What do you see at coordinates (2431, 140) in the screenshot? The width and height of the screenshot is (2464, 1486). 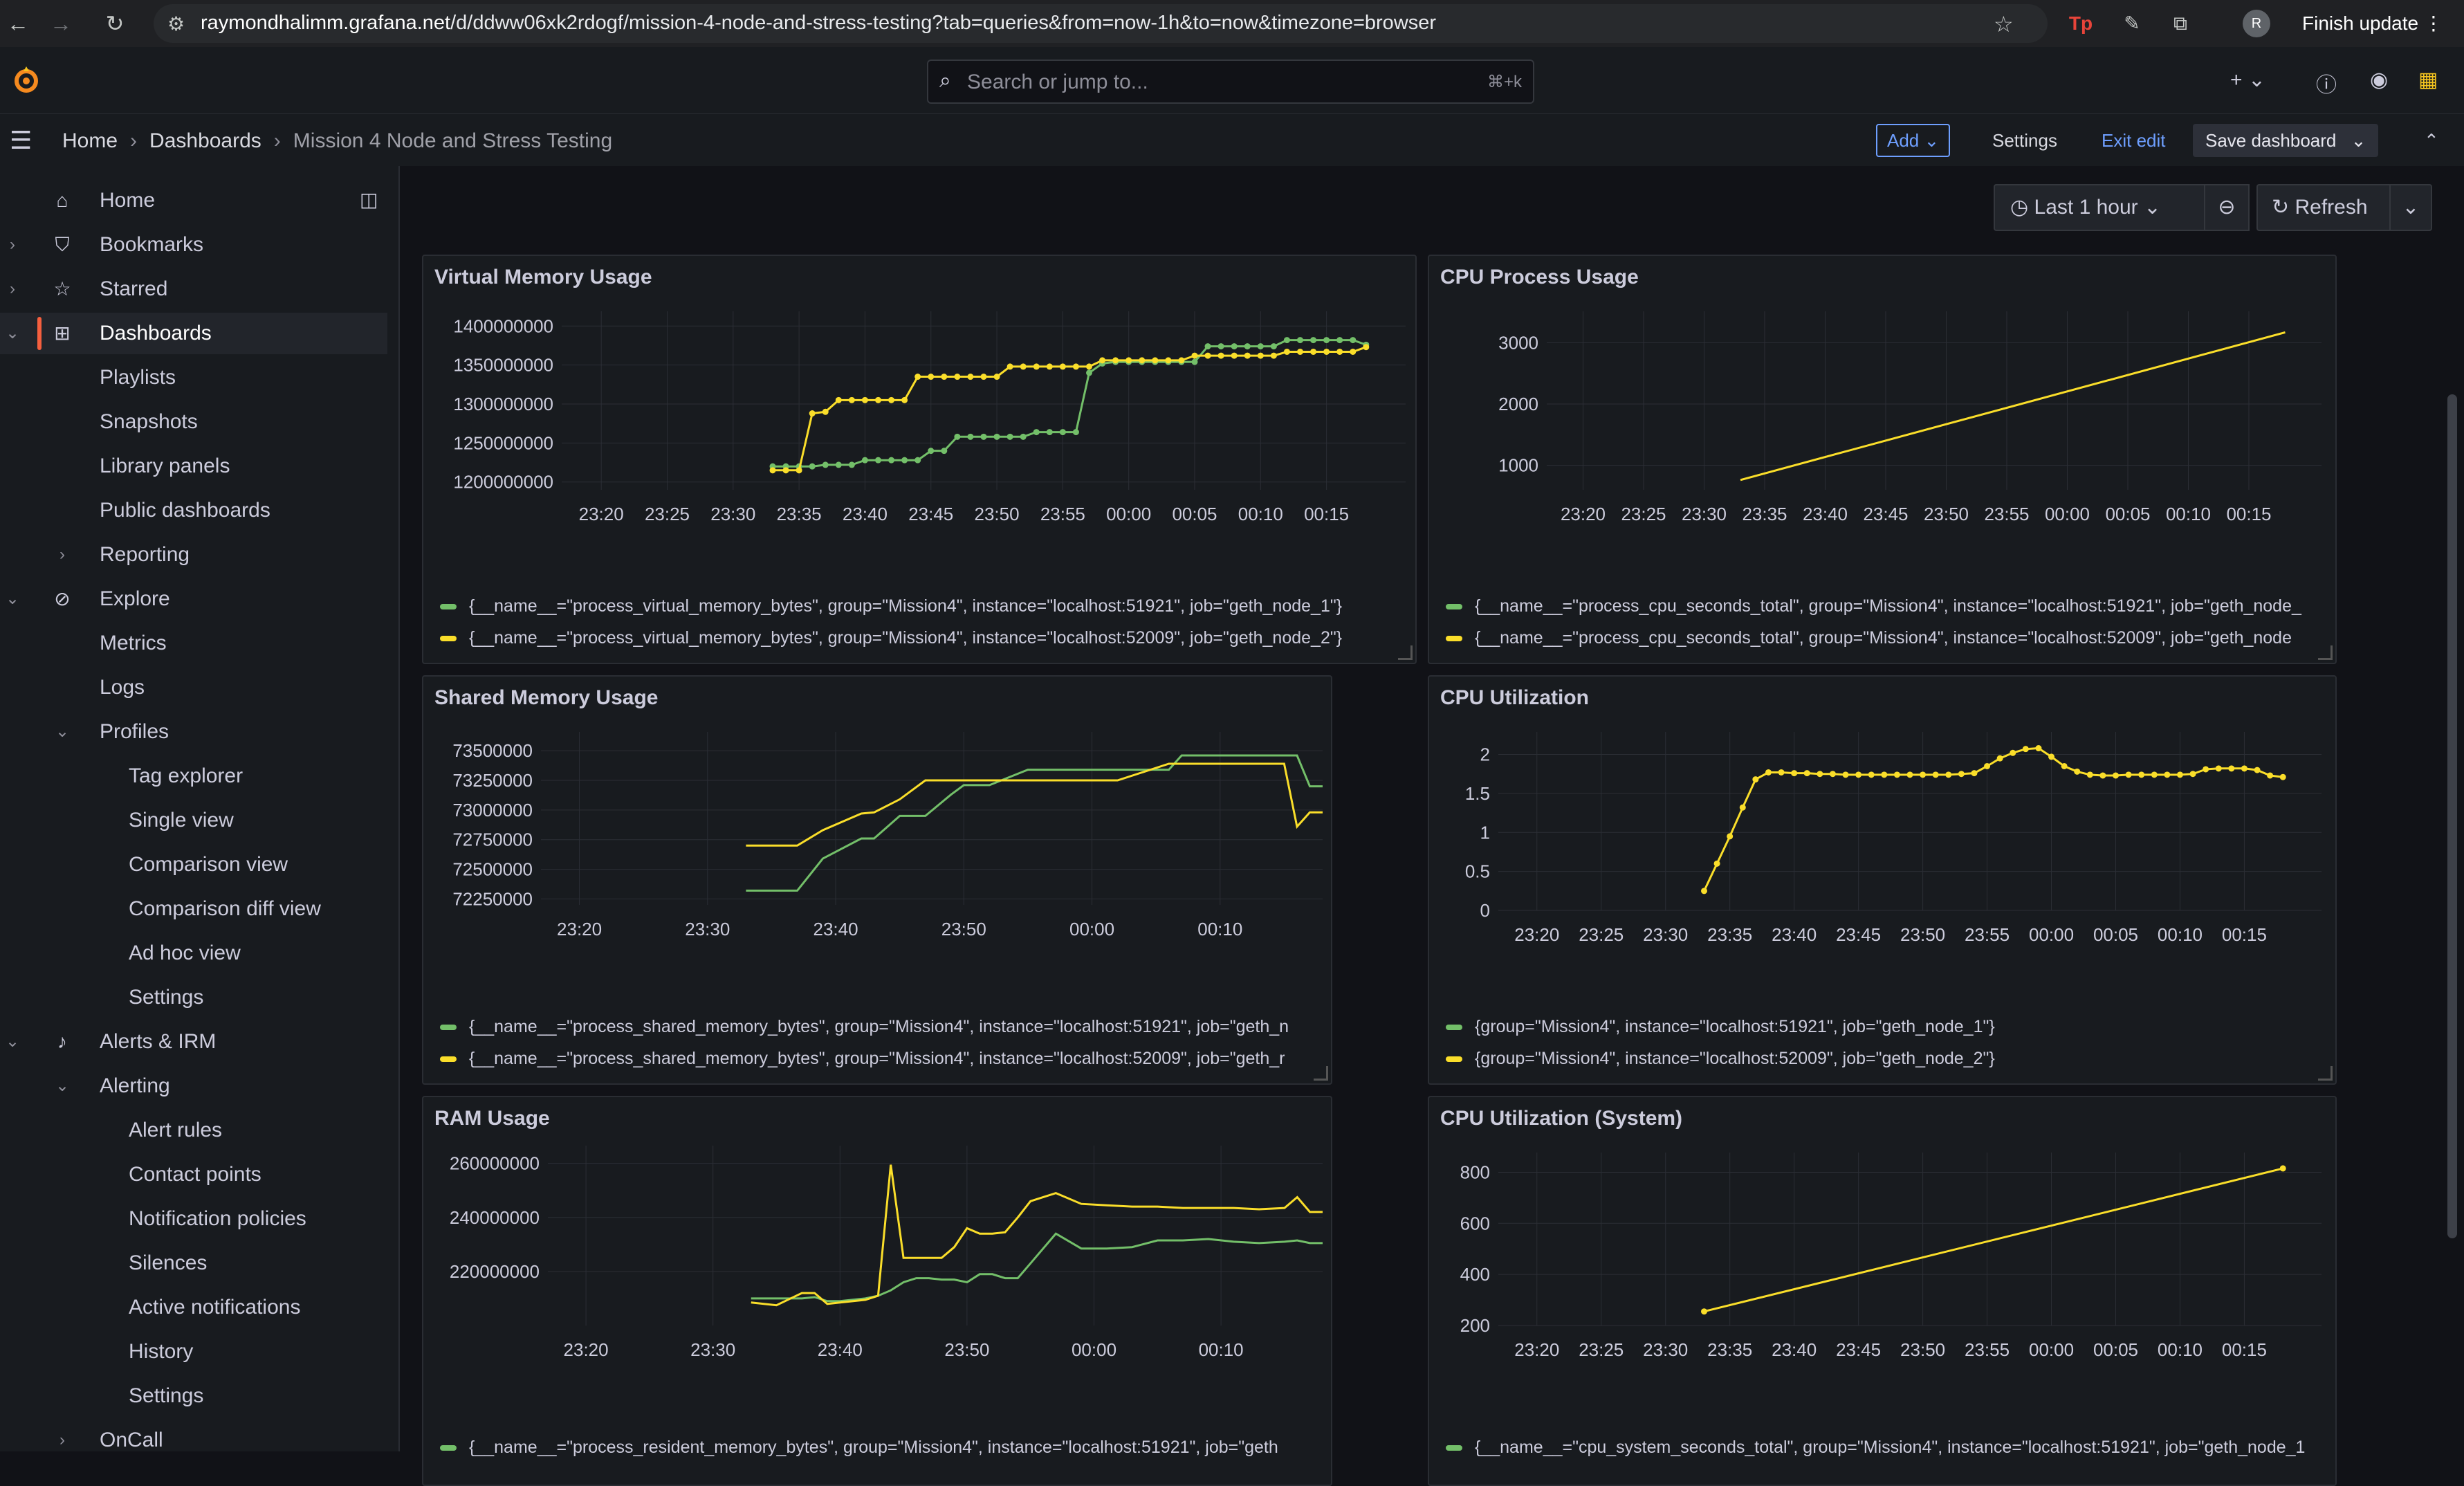 I see `chevron-up-icon: ⌃` at bounding box center [2431, 140].